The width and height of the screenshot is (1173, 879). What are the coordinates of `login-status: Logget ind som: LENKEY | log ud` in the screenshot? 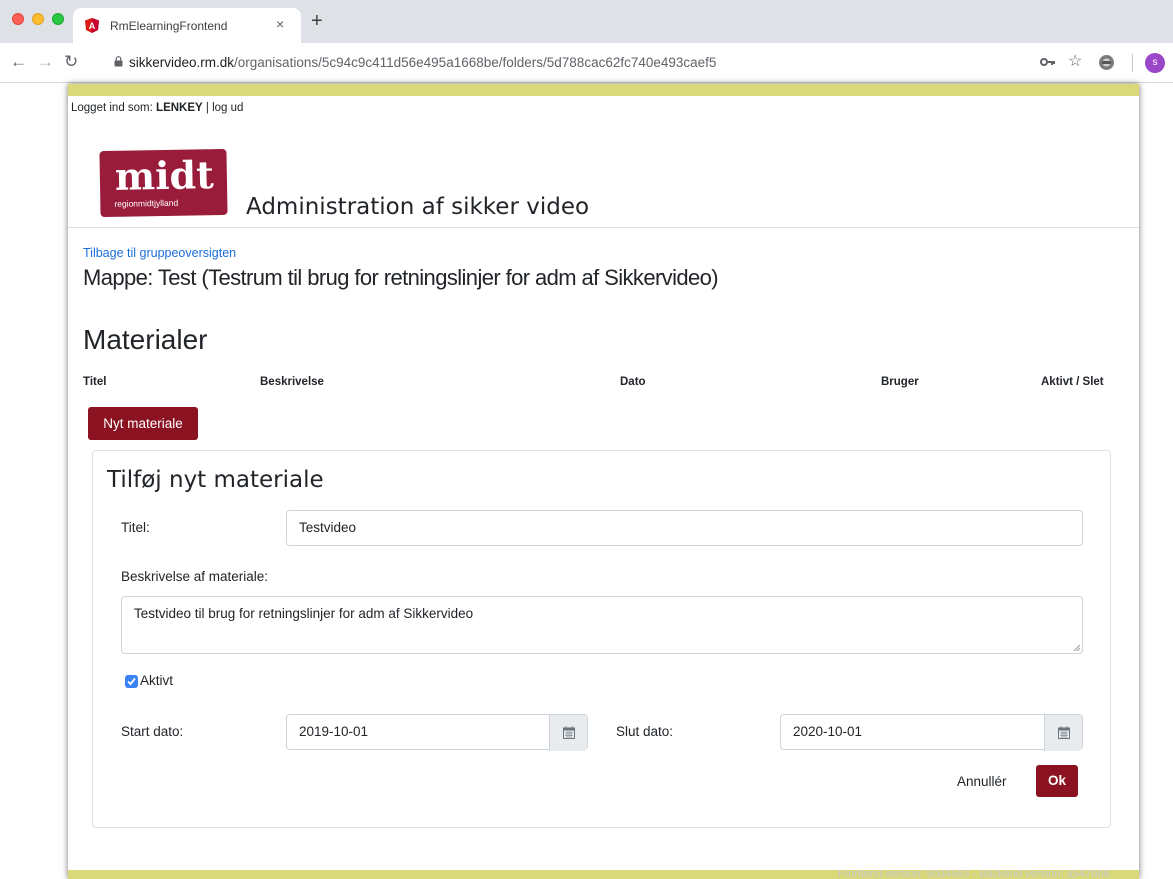 It's located at (157, 108).